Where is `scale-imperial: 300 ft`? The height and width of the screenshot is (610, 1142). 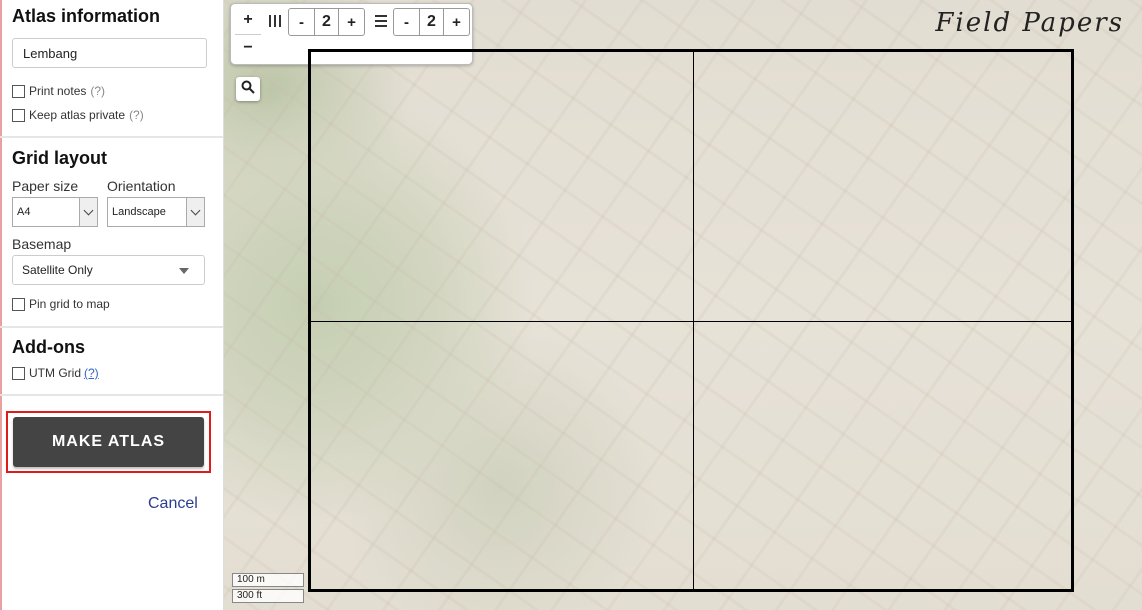 scale-imperial: 300 ft is located at coordinates (268, 596).